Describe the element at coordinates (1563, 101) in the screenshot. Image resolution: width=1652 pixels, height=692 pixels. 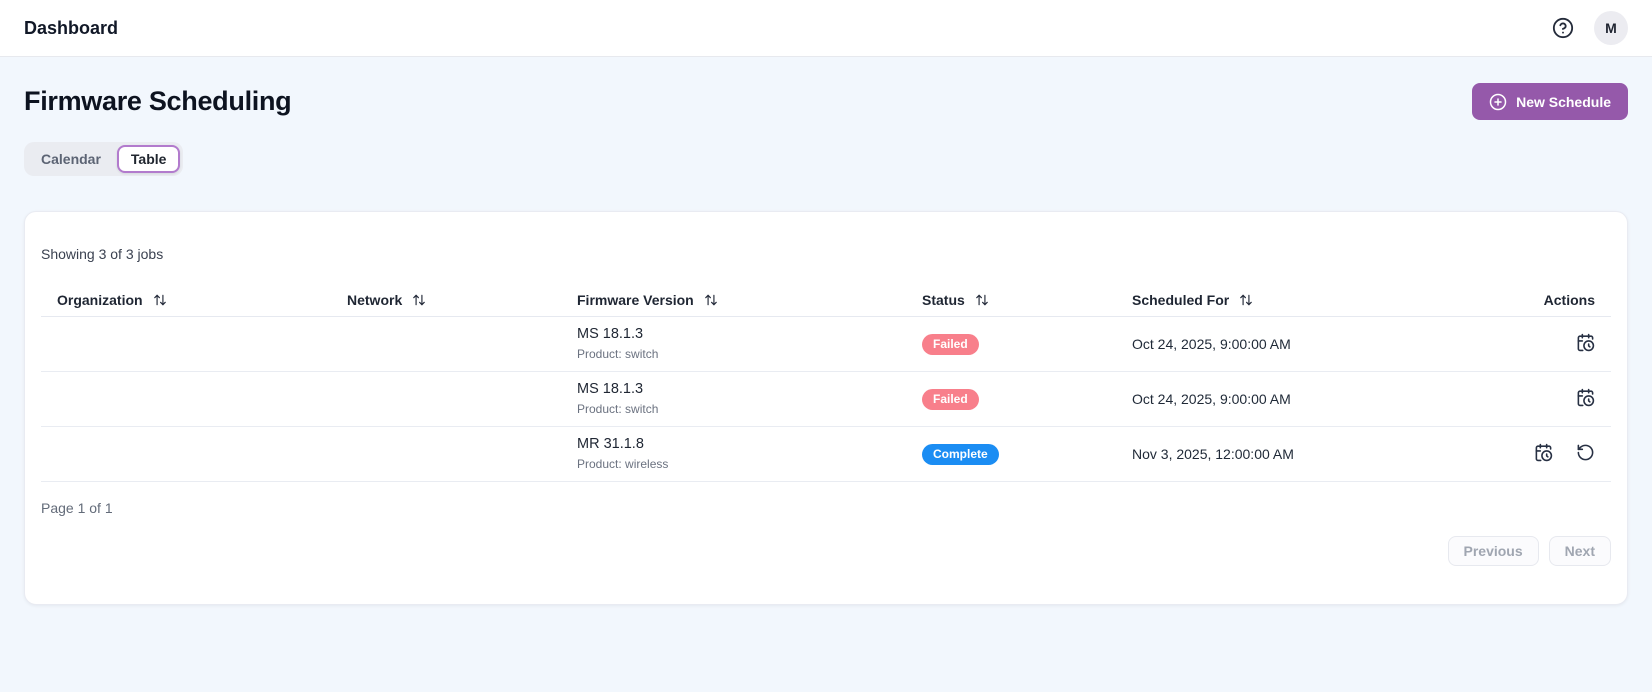
I see `new-schedule-label: New Schedule` at that location.